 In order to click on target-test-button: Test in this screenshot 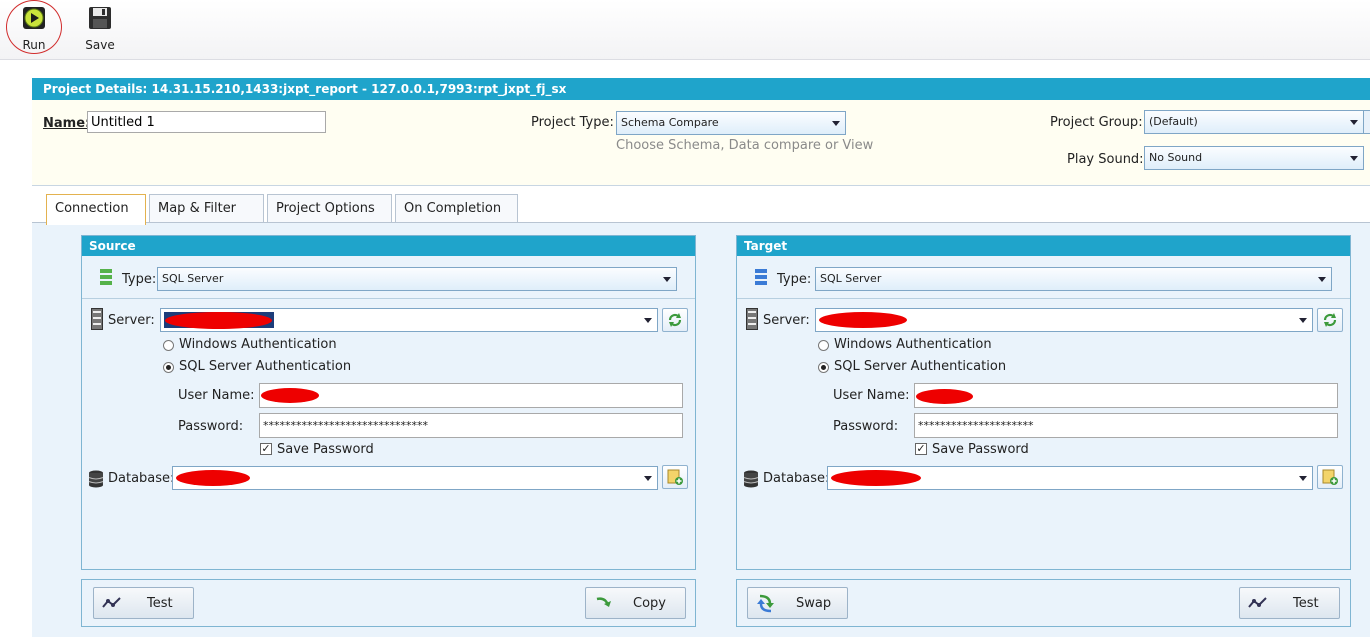, I will do `click(1289, 603)`.